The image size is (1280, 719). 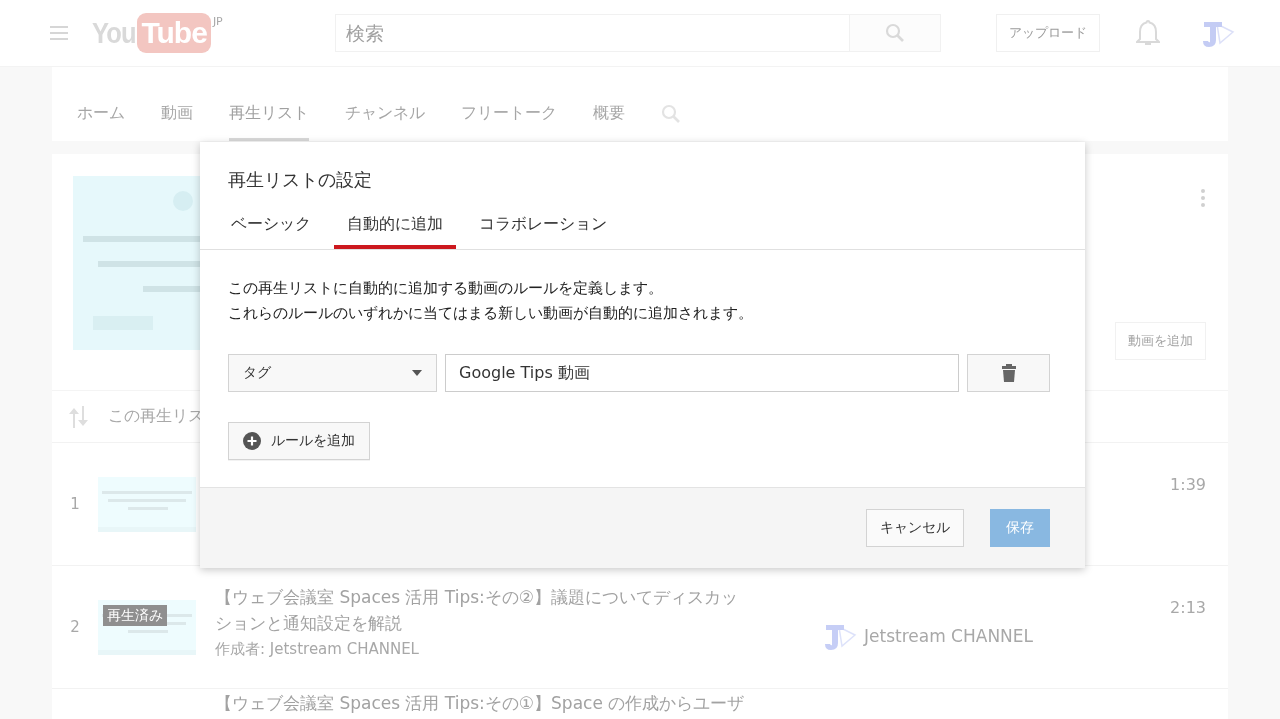 What do you see at coordinates (75, 627) in the screenshot?
I see `row-number: 2` at bounding box center [75, 627].